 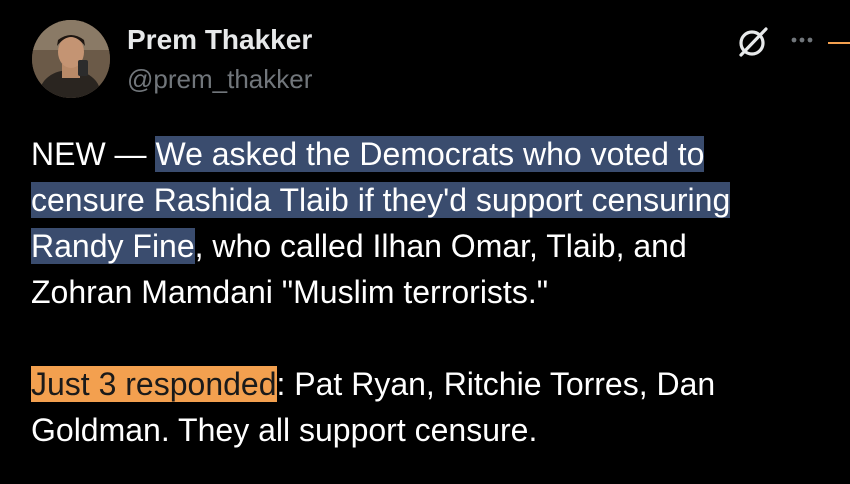 I want to click on highlight-orange: Just 3 responded, so click(x=154, y=384).